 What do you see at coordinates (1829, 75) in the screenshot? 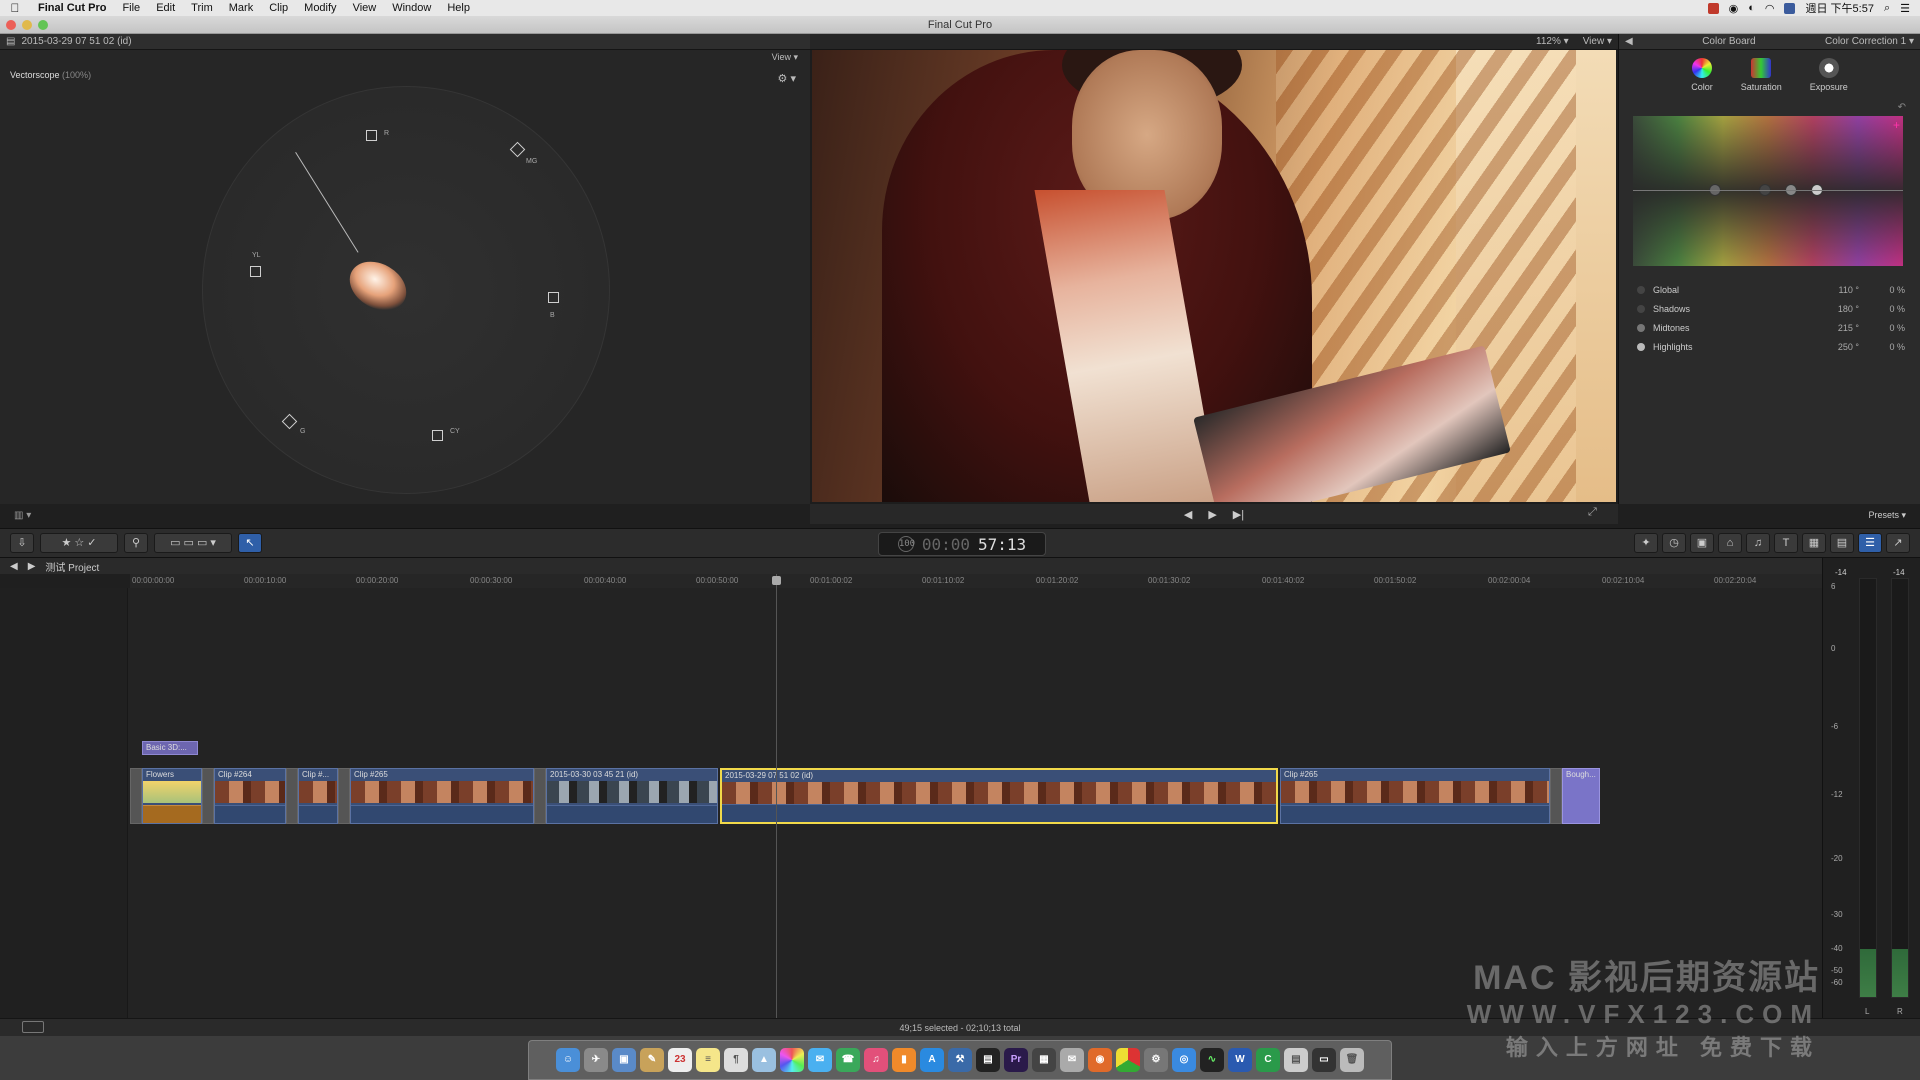
I see `tab-exposure: Exposure` at bounding box center [1829, 75].